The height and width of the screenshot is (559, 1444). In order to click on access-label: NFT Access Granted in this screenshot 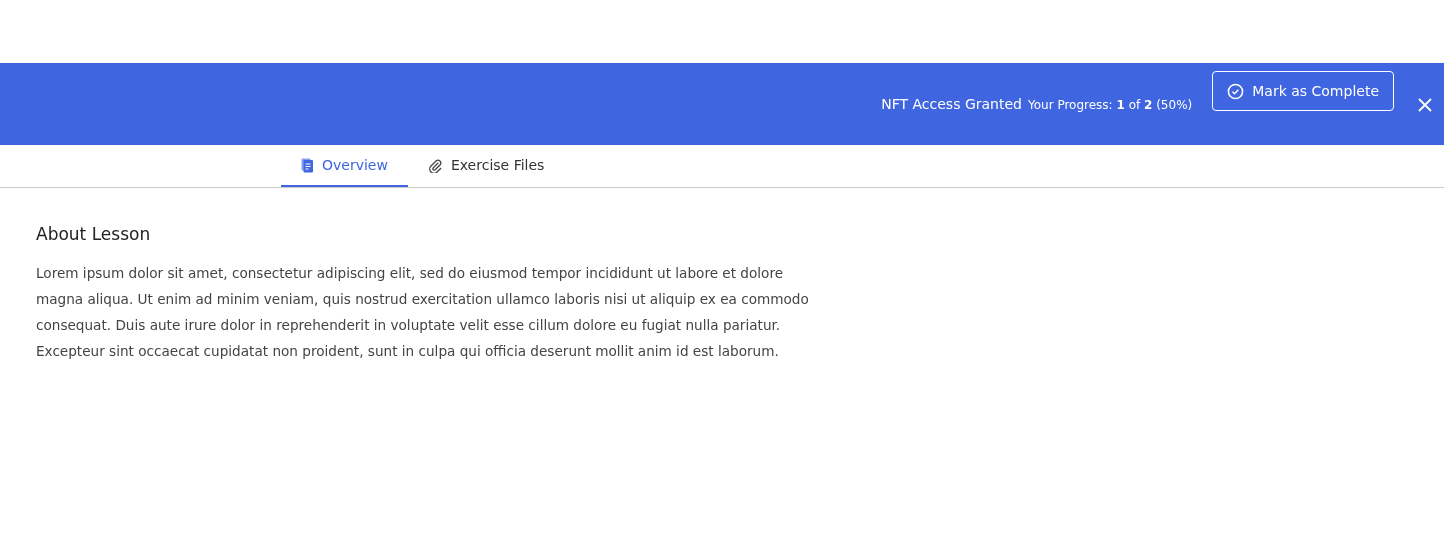, I will do `click(951, 104)`.